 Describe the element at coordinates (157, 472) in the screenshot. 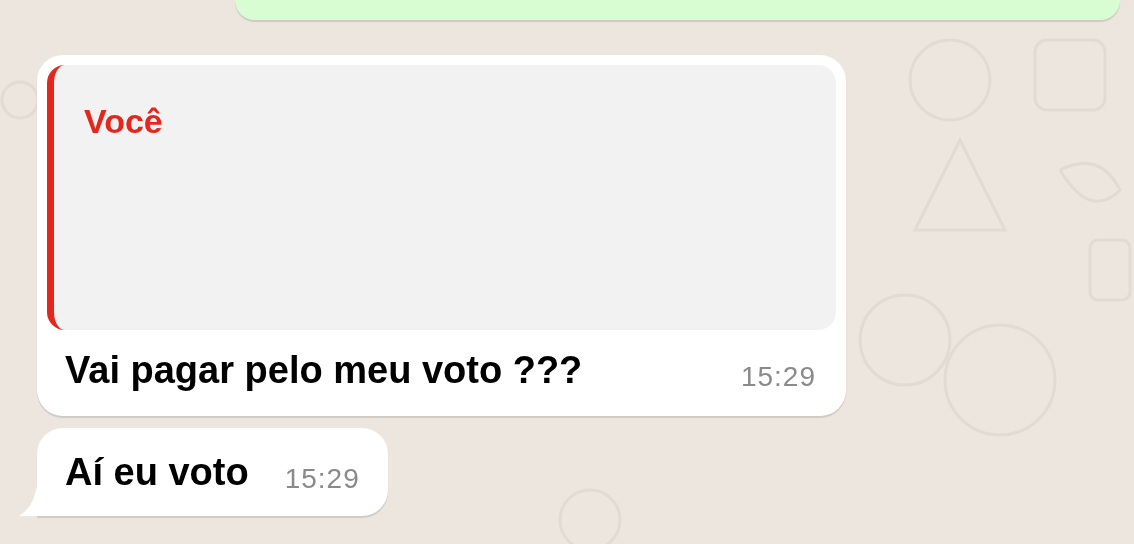

I see `message-text: Aí eu voto` at that location.